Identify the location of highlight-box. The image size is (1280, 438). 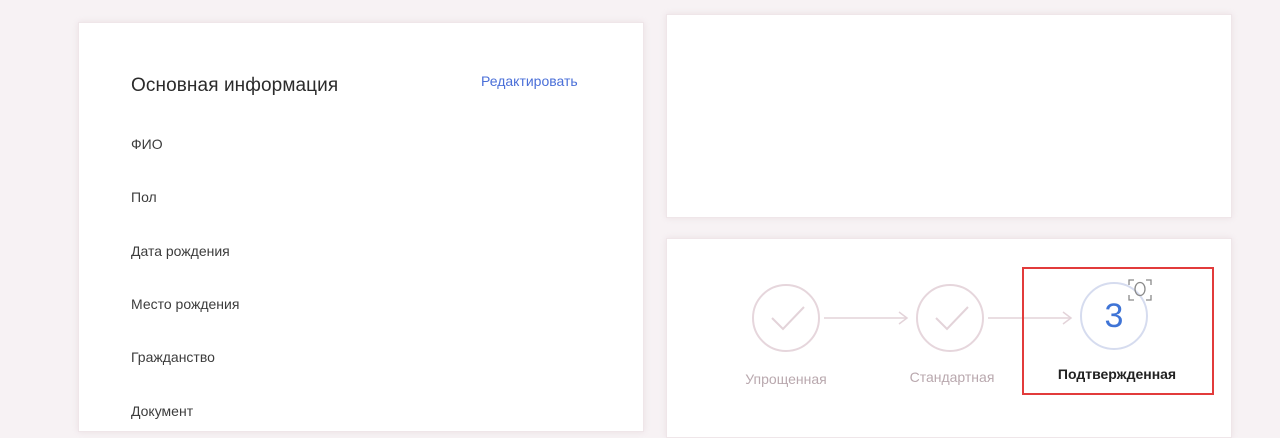
(1118, 331).